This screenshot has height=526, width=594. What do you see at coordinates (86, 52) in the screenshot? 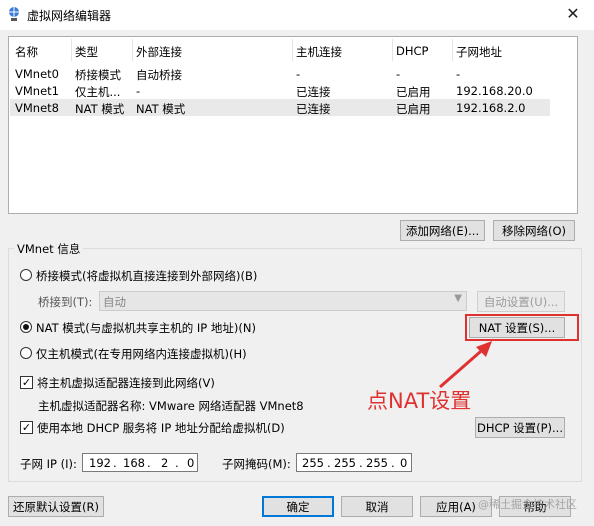
I see `column-header-type: 类型` at bounding box center [86, 52].